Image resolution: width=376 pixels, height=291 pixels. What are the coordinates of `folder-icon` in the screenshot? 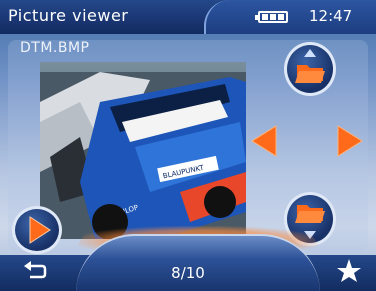 It's located at (310, 66).